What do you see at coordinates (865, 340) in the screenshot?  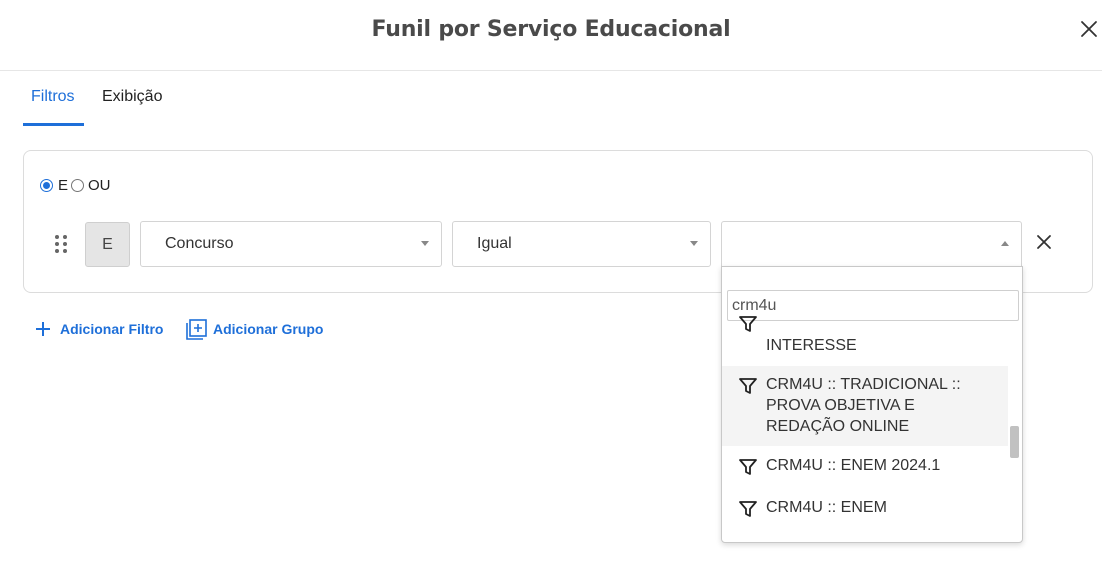 I see `dropdown-option: INTERESSE` at bounding box center [865, 340].